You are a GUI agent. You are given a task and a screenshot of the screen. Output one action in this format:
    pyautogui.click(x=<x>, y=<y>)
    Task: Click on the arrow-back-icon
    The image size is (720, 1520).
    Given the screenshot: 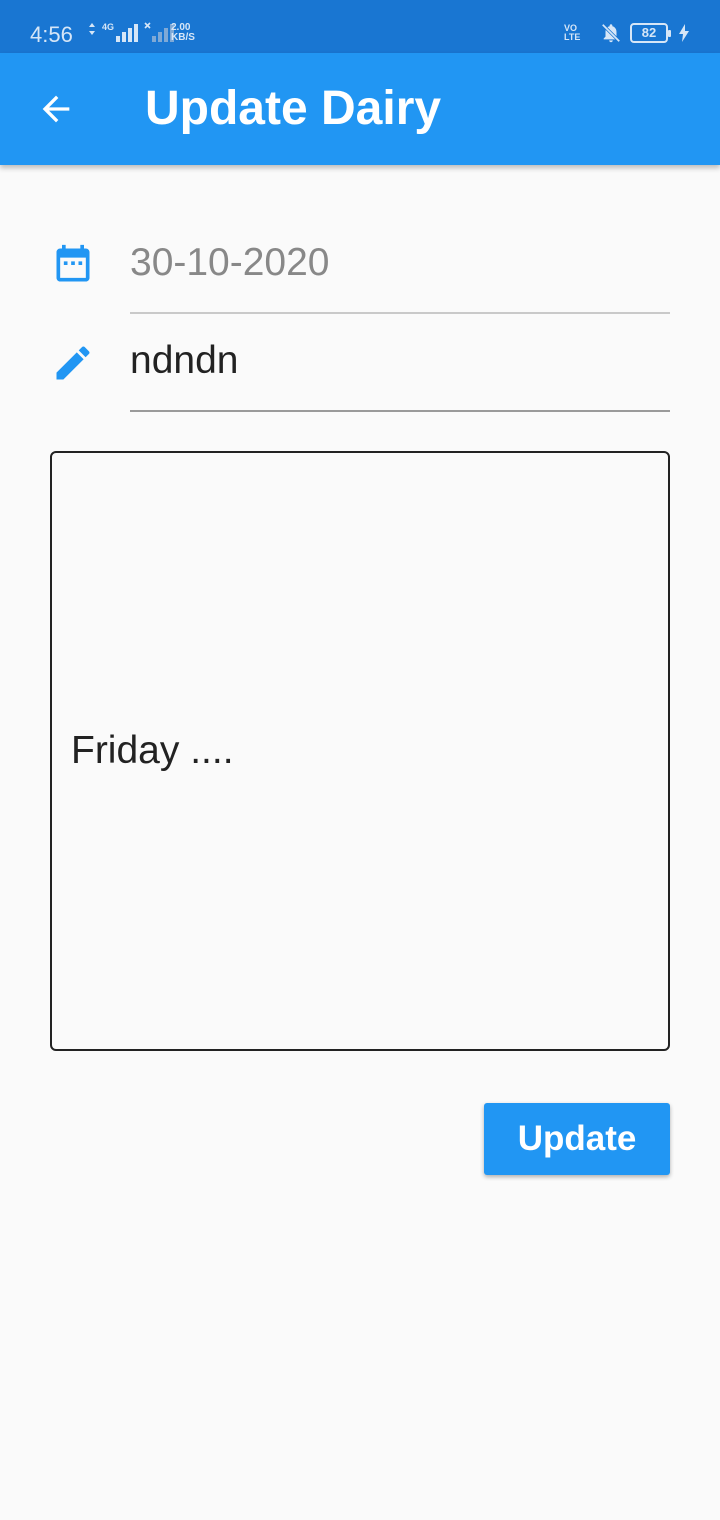 What is the action you would take?
    pyautogui.click(x=56, y=109)
    